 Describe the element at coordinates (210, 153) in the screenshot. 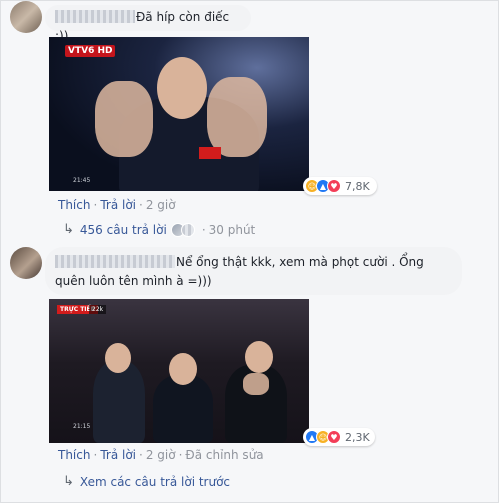

I see `flag-patch` at that location.